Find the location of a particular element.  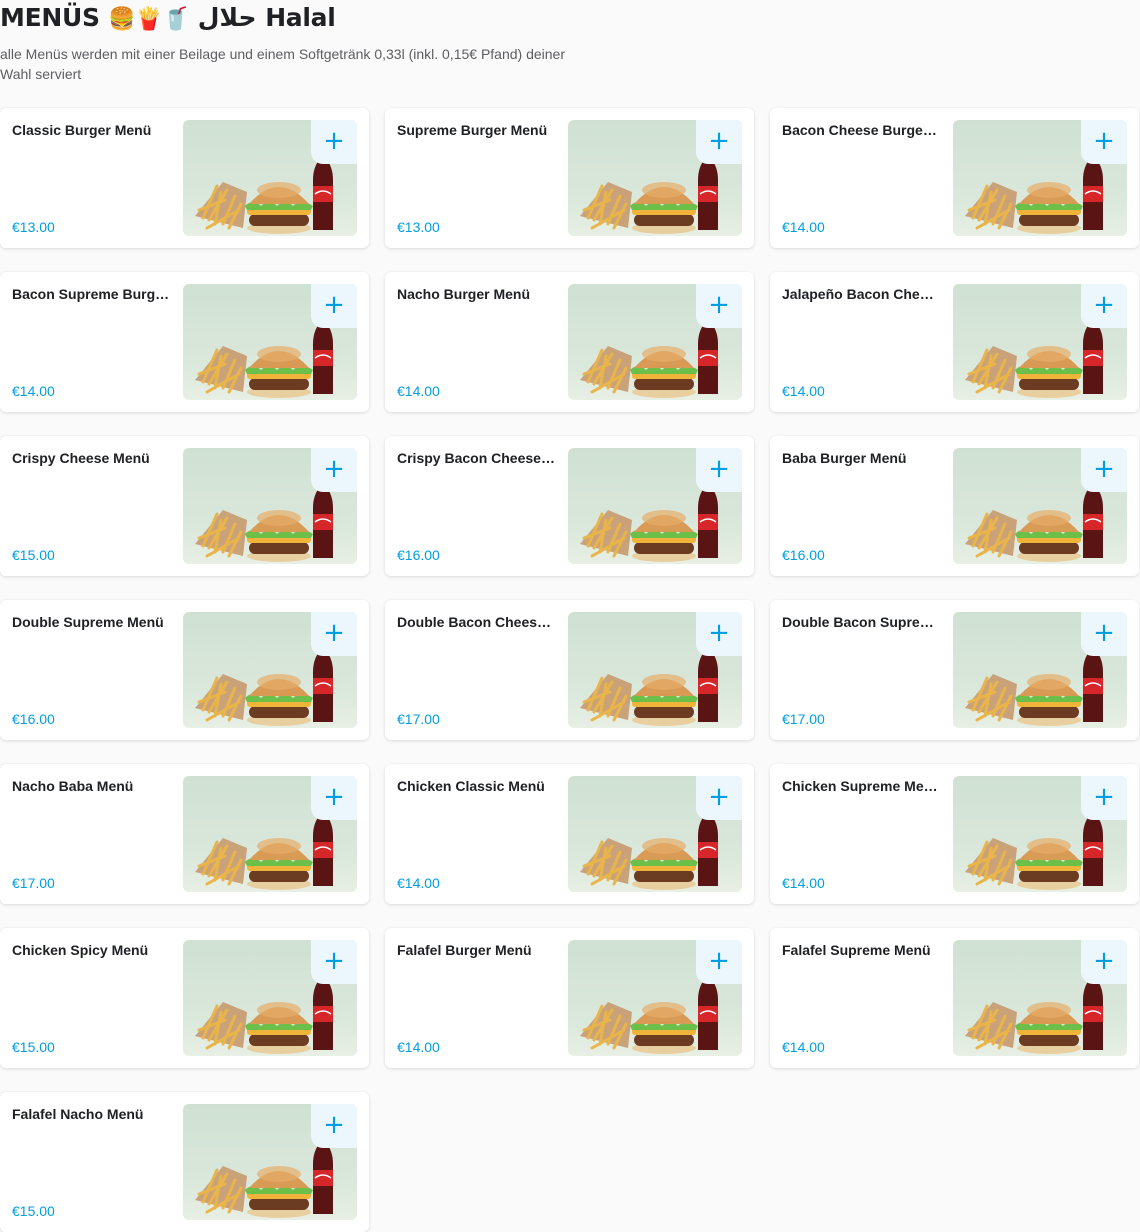

menu-item-name: Bacon Cheese Burger Menü is located at coordinates (861, 130).